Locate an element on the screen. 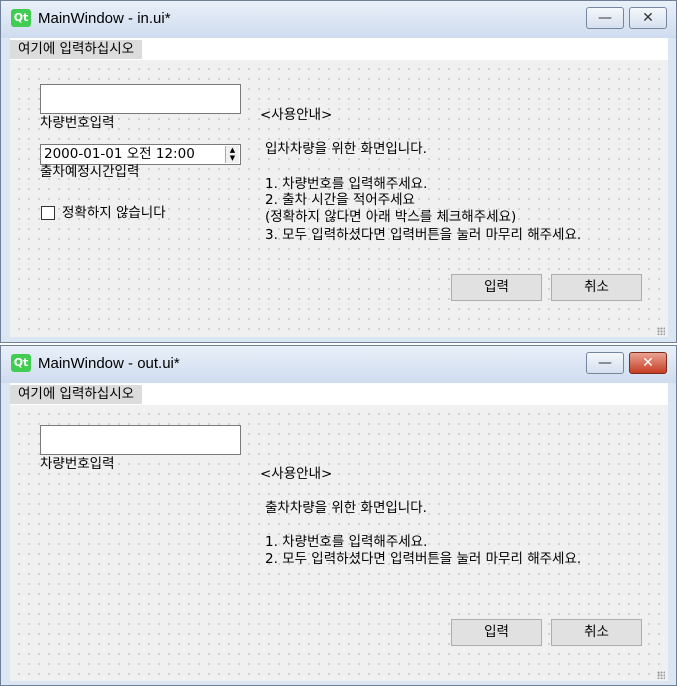 The height and width of the screenshot is (686, 677). datetime-spin-buttons: ▲ ▼ is located at coordinates (232, 154).